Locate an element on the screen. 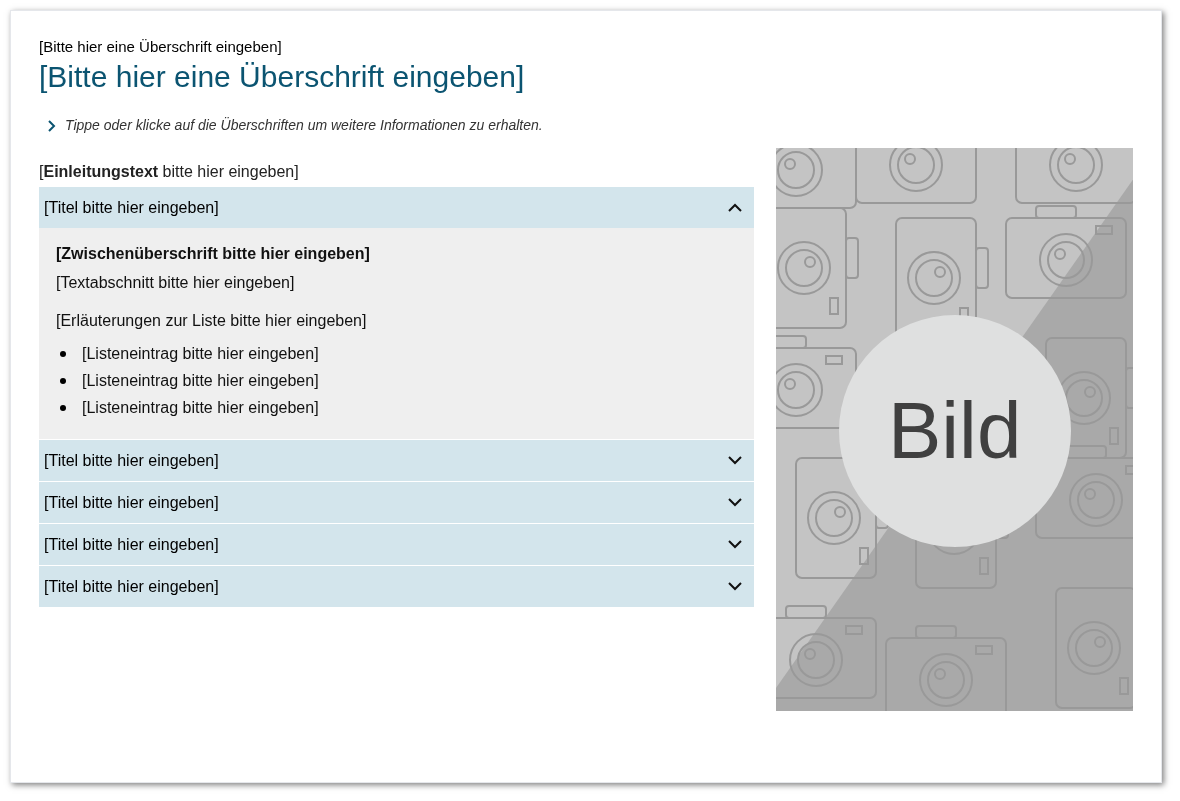  subheading: [Zwischenüberschrift bitte hier eingeben] is located at coordinates (213, 254).